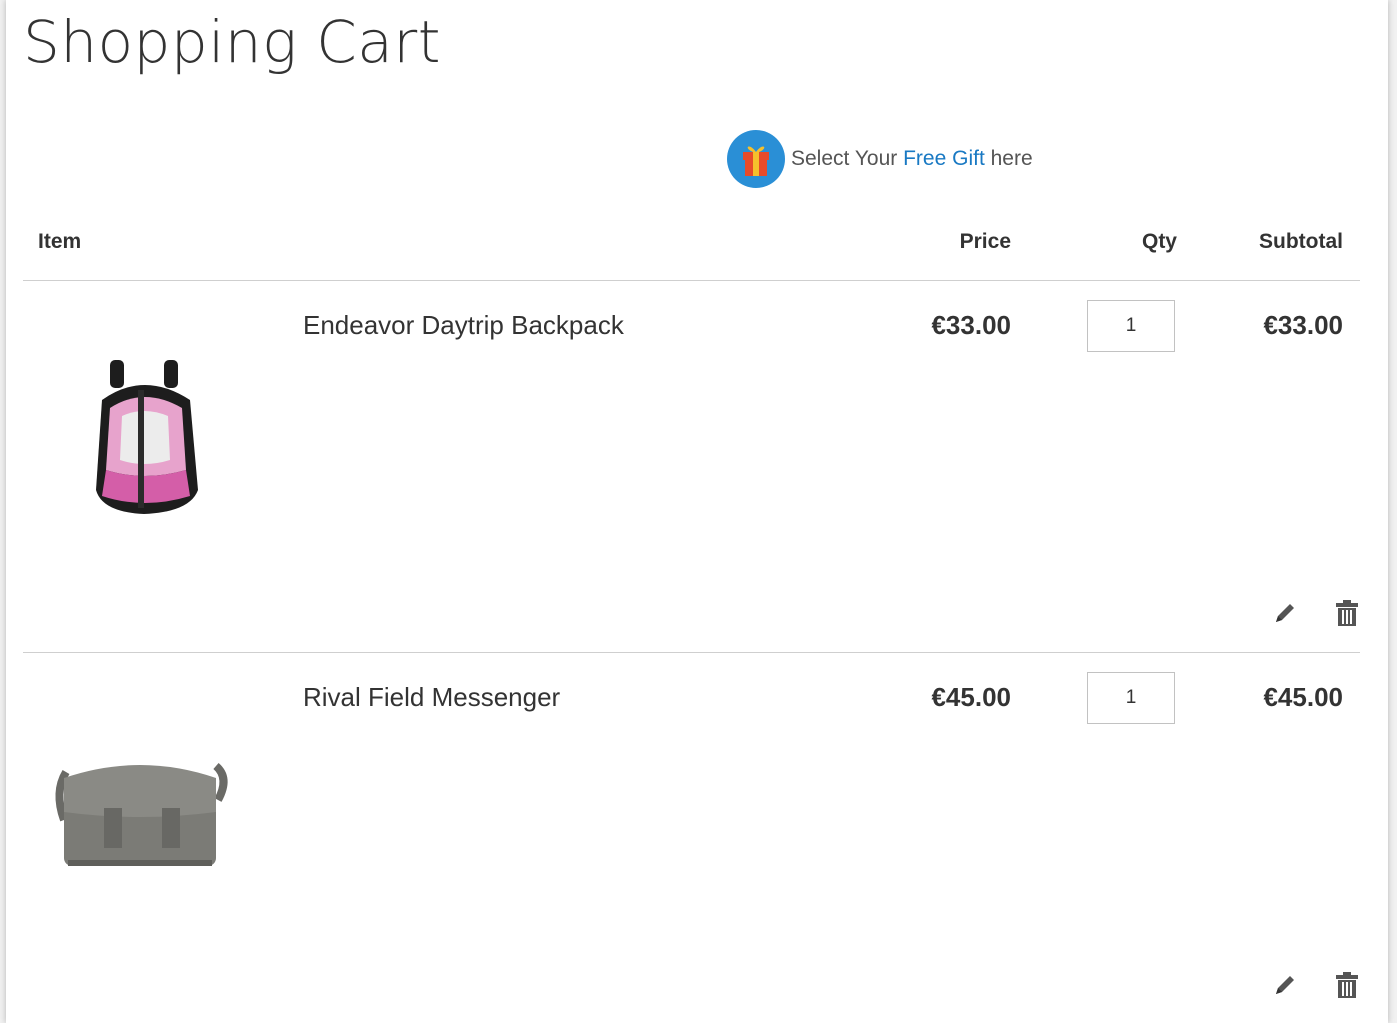 This screenshot has width=1397, height=1023. Describe the element at coordinates (971, 325) in the screenshot. I see `product-price: €33.00` at that location.